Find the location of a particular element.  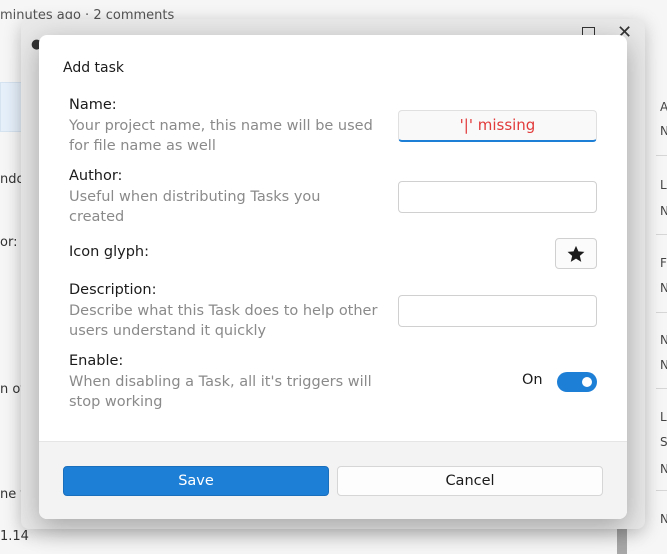

enable-toggle-state: On is located at coordinates (532, 380).